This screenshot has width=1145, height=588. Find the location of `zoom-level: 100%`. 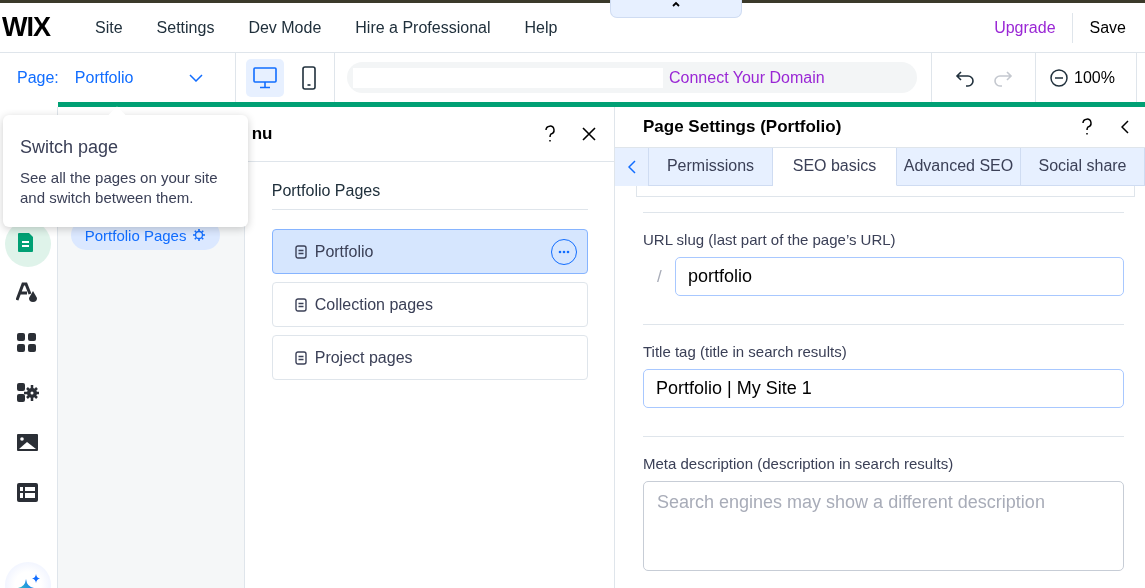

zoom-level: 100% is located at coordinates (1094, 77).